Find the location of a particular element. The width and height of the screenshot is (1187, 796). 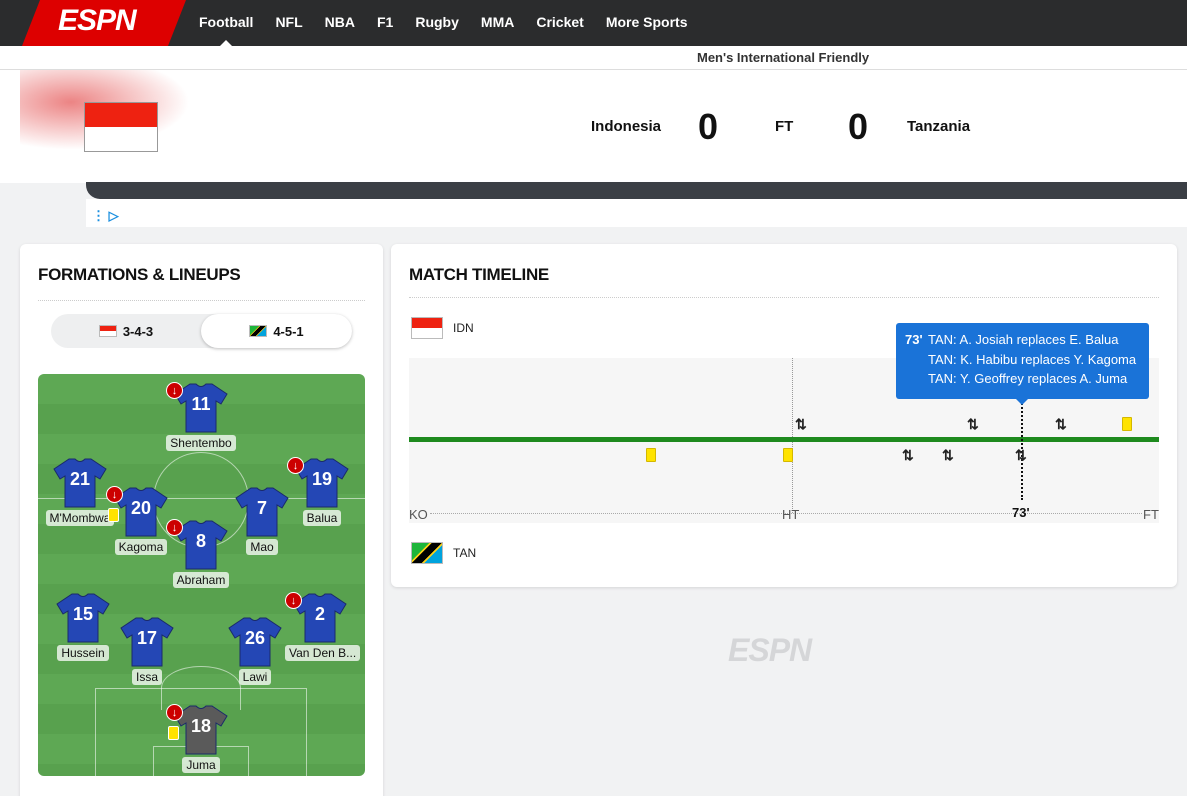

player-17: 17 Issa is located at coordinates (147, 653).